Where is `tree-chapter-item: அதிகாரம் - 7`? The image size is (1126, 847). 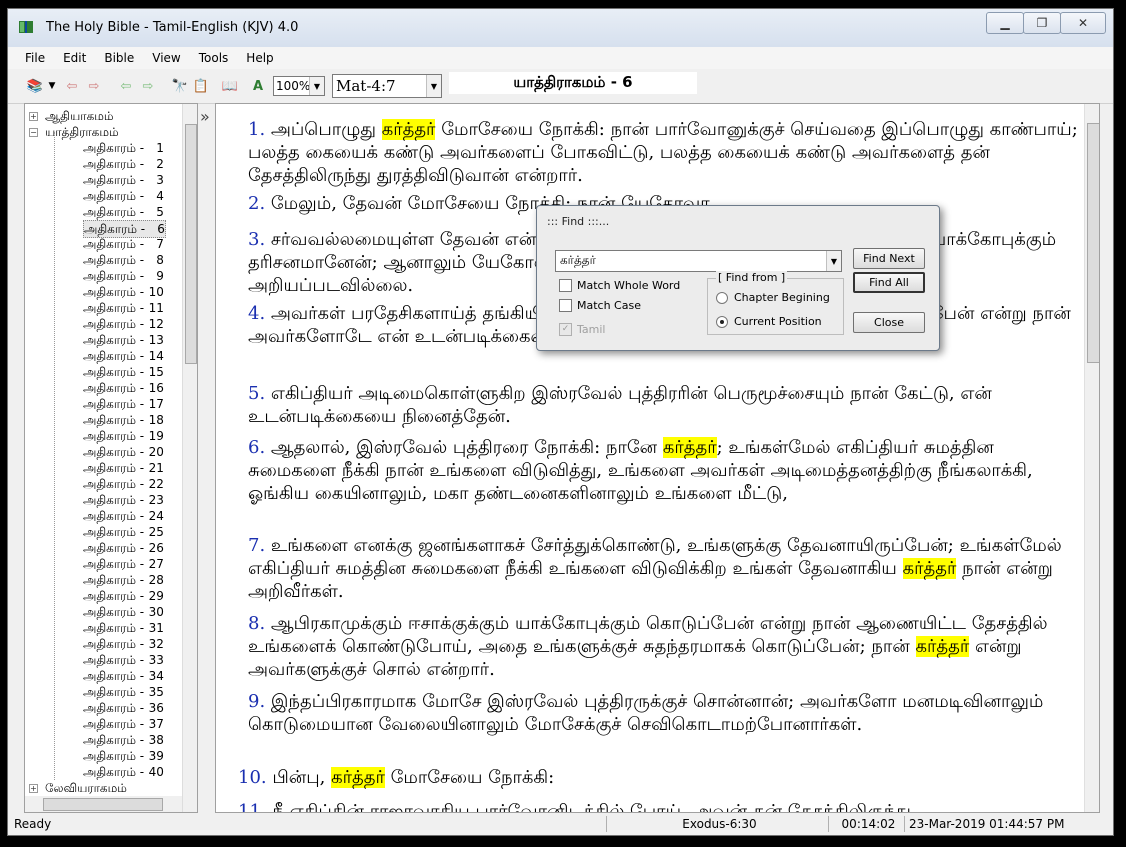
tree-chapter-item: அதிகாரம் - 7 is located at coordinates (123, 244).